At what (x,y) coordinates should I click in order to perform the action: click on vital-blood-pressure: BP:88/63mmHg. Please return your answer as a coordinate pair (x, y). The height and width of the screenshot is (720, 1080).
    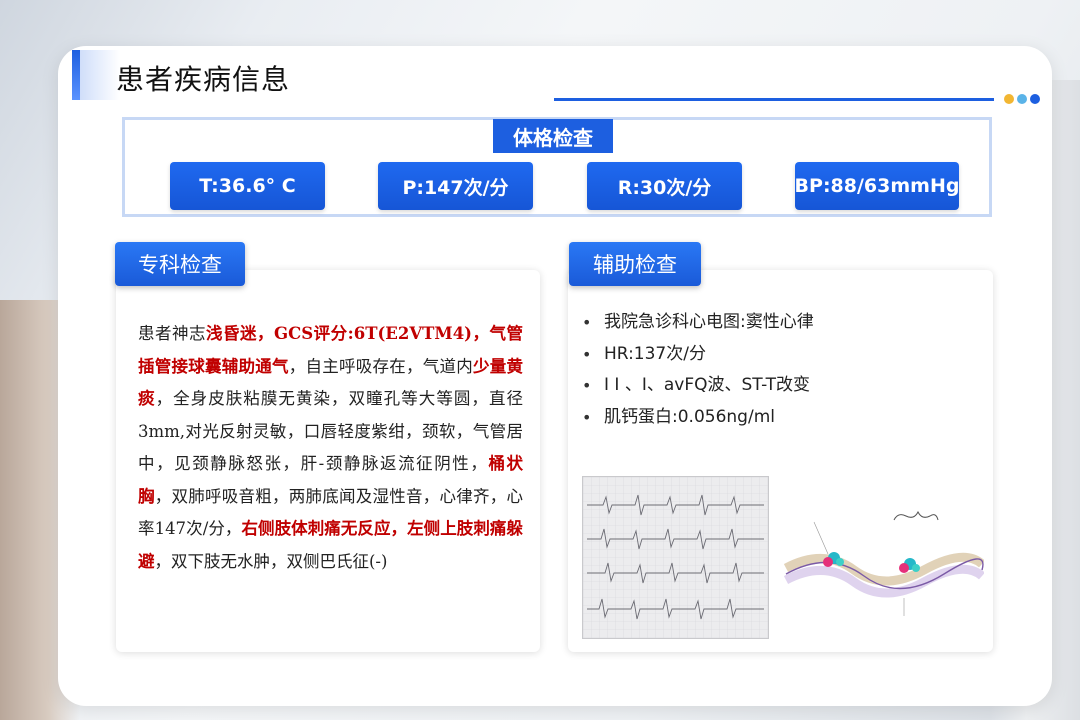
    Looking at the image, I should click on (877, 186).